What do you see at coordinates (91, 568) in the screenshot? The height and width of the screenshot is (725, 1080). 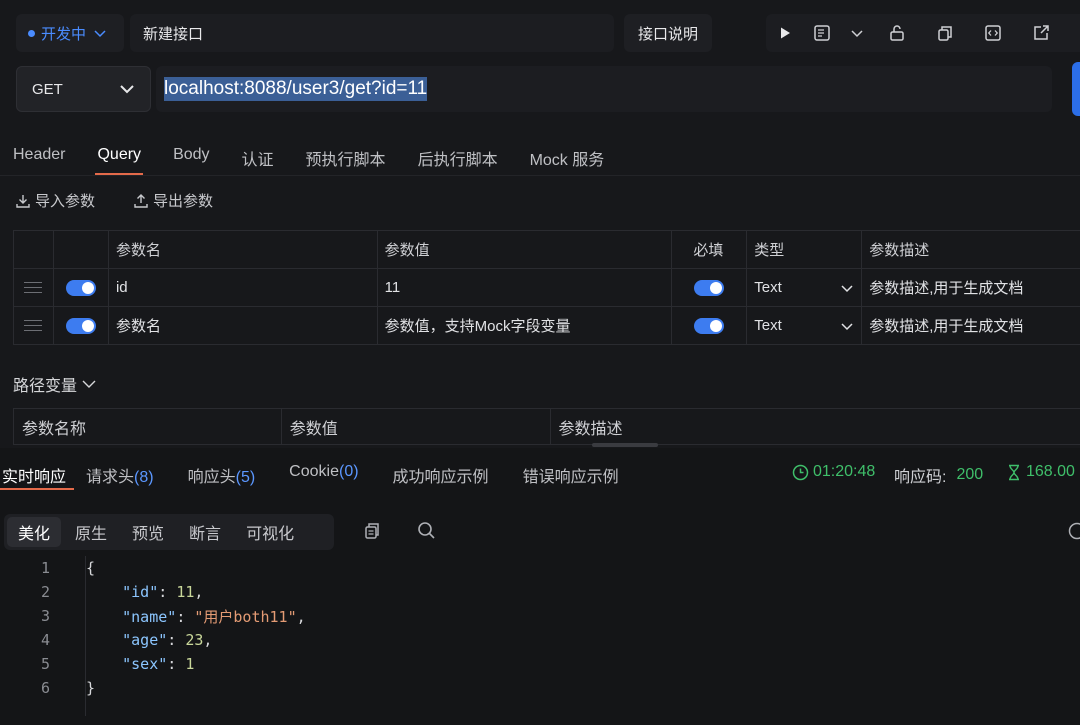 I see `code-text: {` at bounding box center [91, 568].